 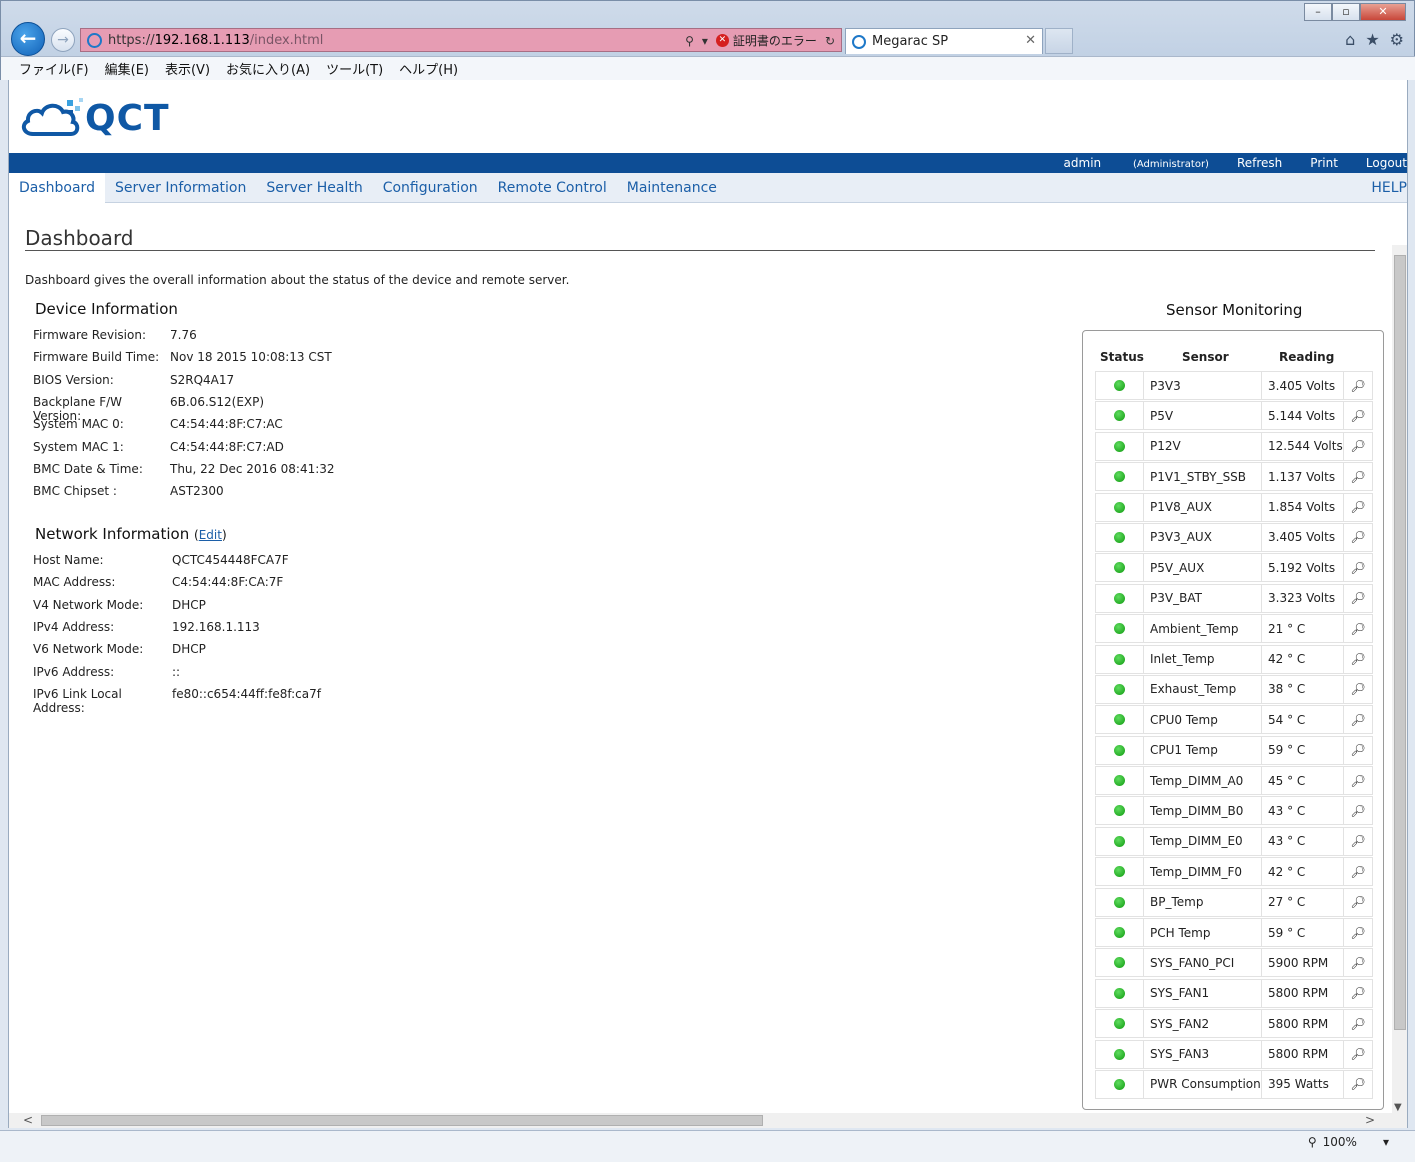 What do you see at coordinates (180, 188) in the screenshot?
I see `nav-server-information: Server Information` at bounding box center [180, 188].